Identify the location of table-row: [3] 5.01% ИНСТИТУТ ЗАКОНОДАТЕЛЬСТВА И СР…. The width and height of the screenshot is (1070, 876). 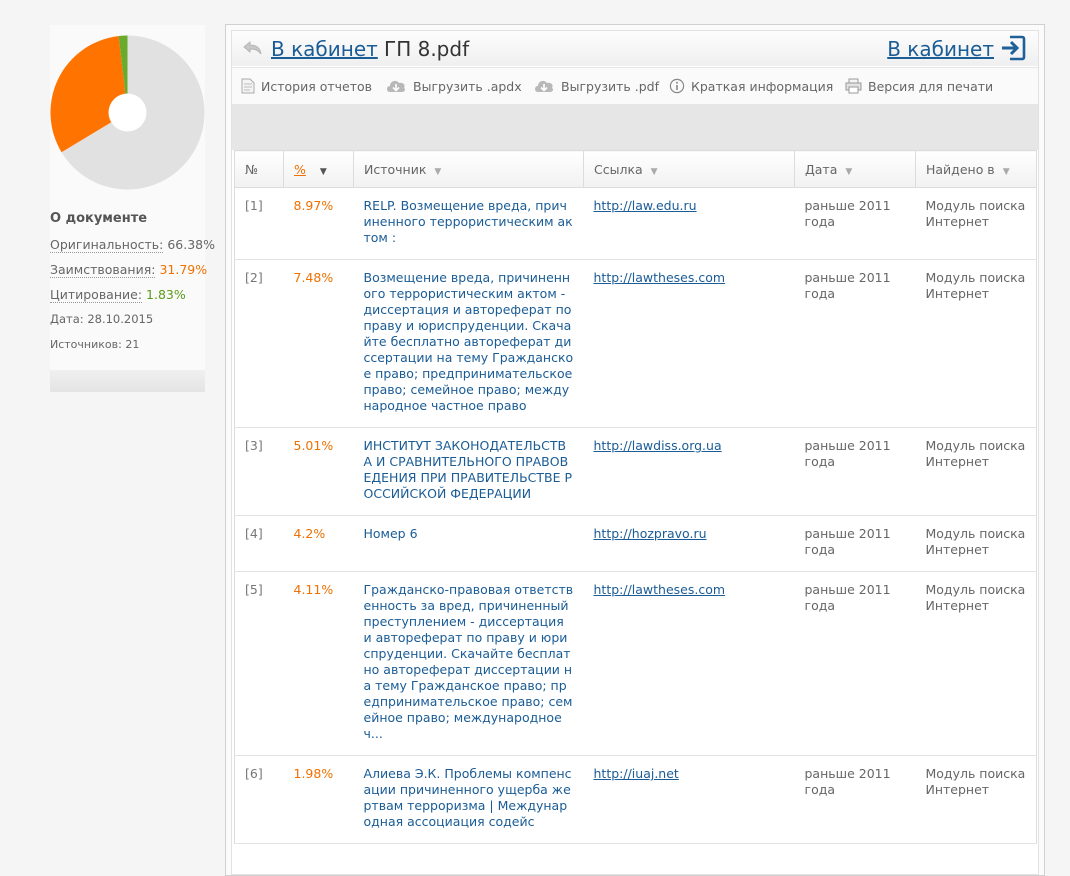
(635, 471).